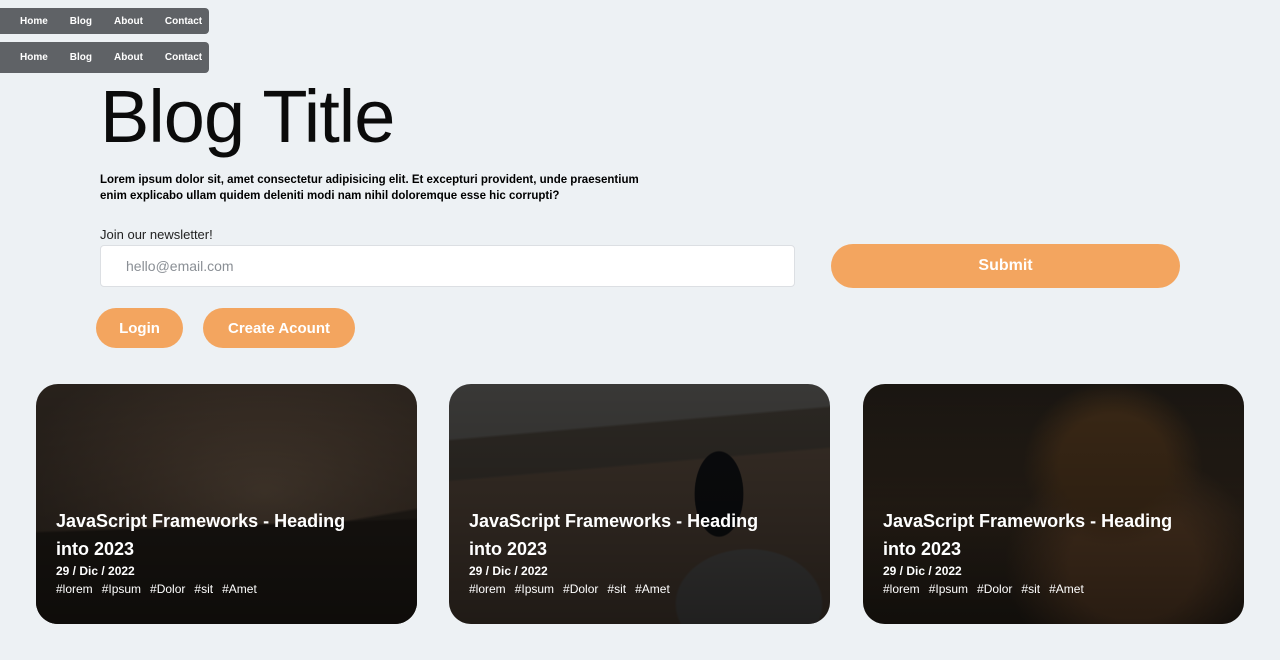 The height and width of the screenshot is (660, 1280). I want to click on secondary-navbar: Home Blog About Contact, so click(104, 57).